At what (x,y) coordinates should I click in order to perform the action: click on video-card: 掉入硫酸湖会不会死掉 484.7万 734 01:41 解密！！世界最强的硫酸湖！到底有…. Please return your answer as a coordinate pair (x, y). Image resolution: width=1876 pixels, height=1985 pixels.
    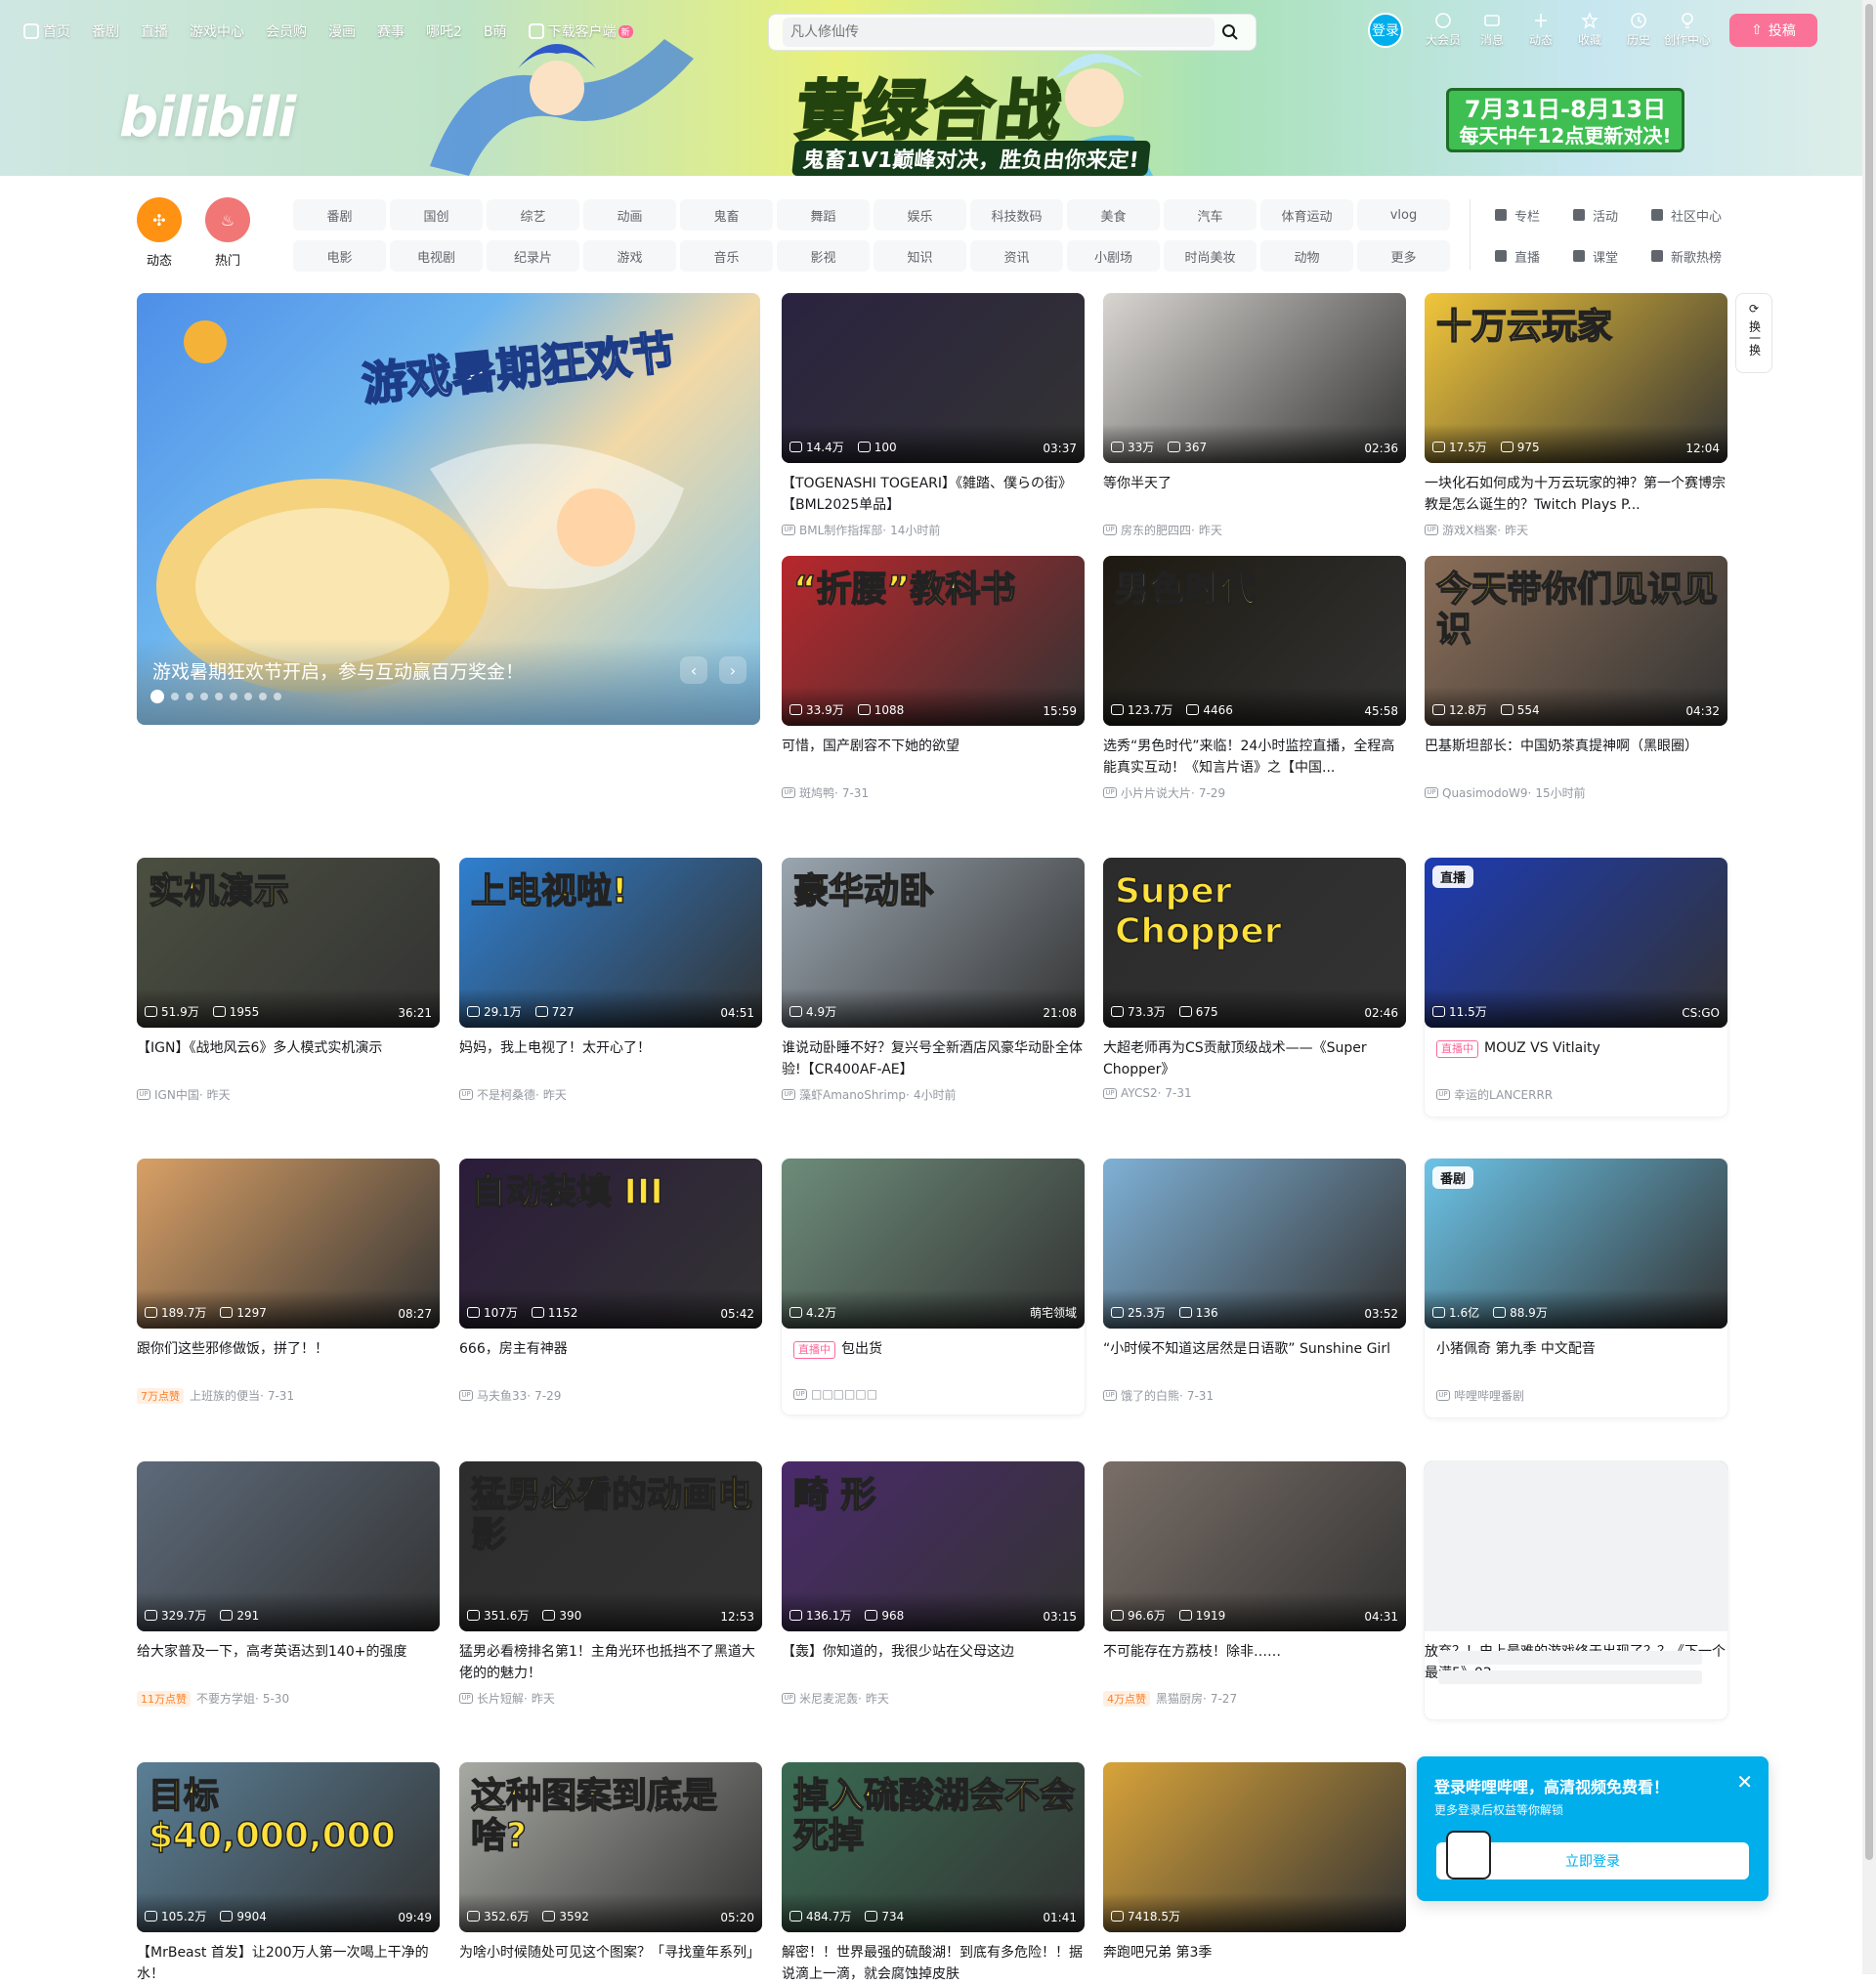
    Looking at the image, I should click on (933, 1873).